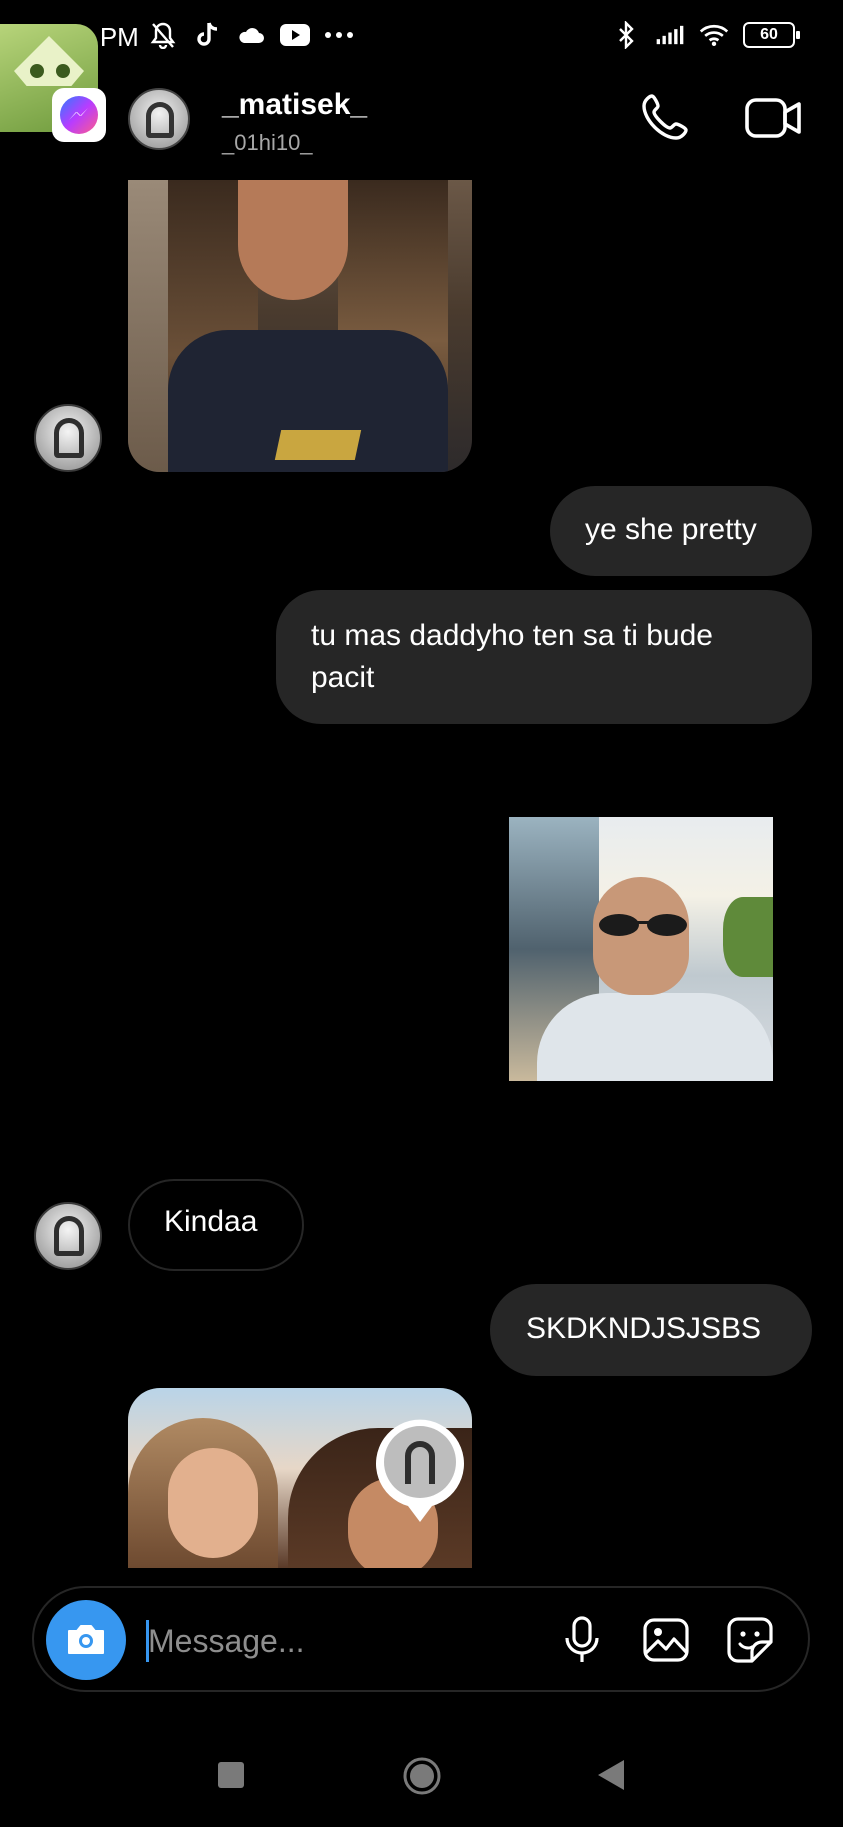  Describe the element at coordinates (610, 1775) in the screenshot. I see `back-icon` at that location.